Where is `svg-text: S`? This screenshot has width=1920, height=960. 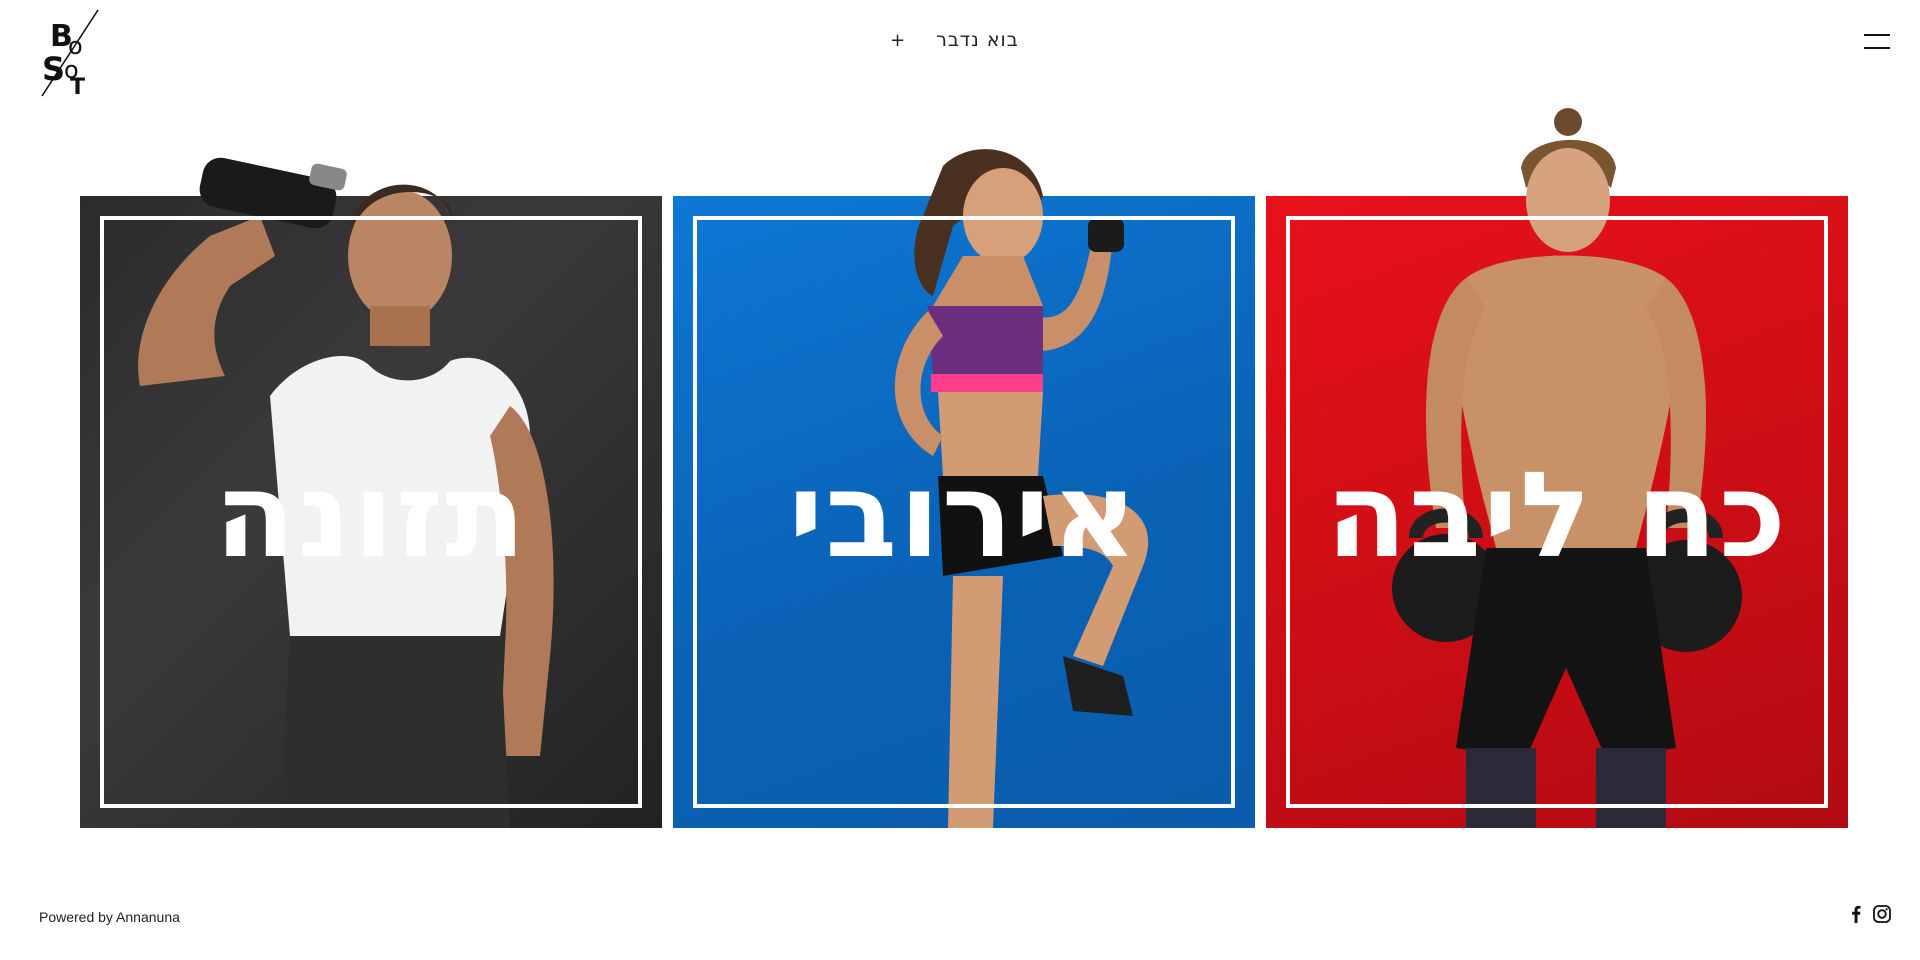
svg-text: S is located at coordinates (53, 69).